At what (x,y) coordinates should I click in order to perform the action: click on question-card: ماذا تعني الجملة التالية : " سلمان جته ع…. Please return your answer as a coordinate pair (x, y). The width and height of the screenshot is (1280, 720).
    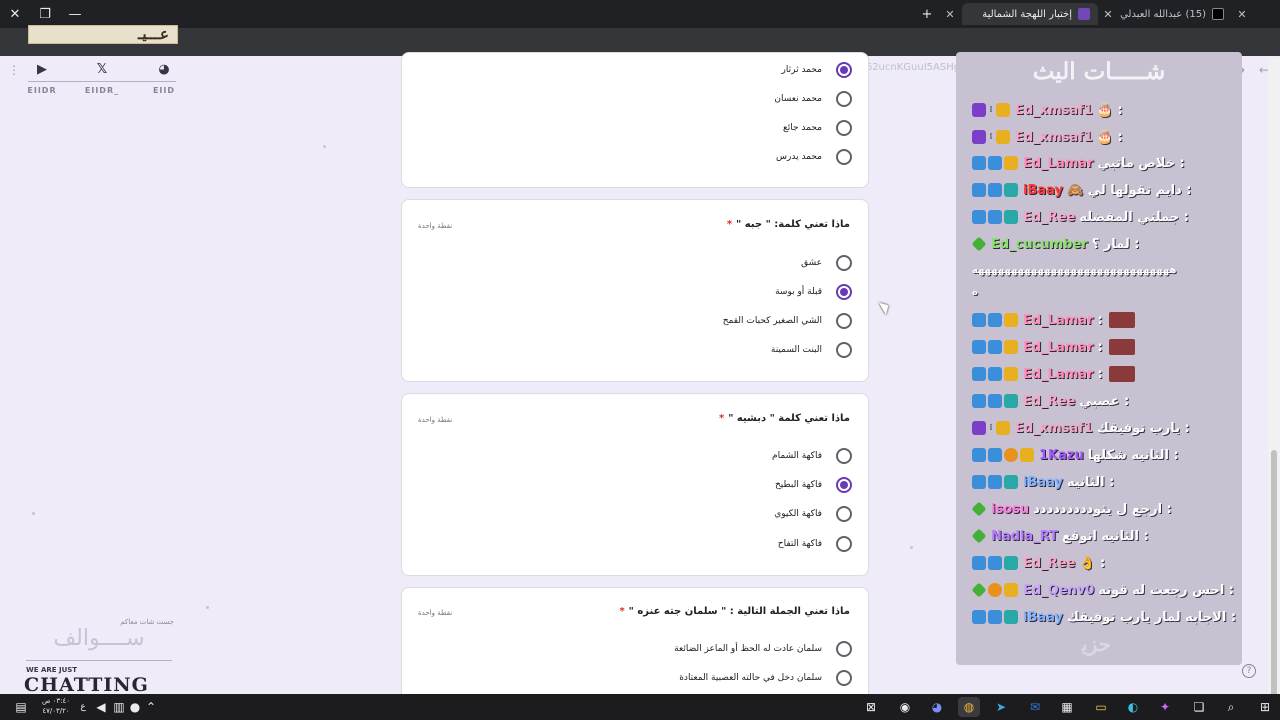
    Looking at the image, I should click on (635, 647).